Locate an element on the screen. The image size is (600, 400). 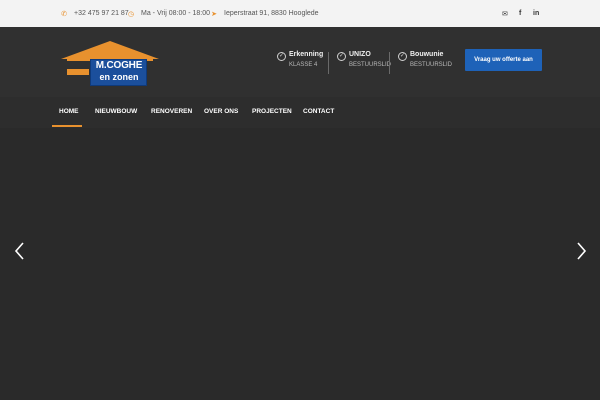
logo-stripe is located at coordinates (78, 72).